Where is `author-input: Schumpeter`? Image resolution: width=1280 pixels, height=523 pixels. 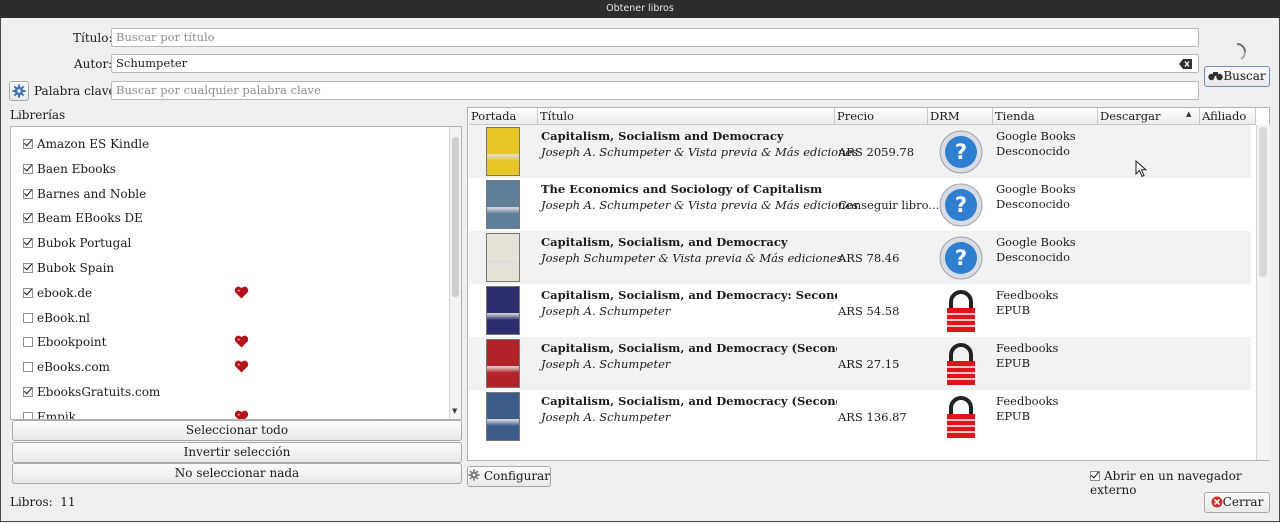 author-input: Schumpeter is located at coordinates (655, 63).